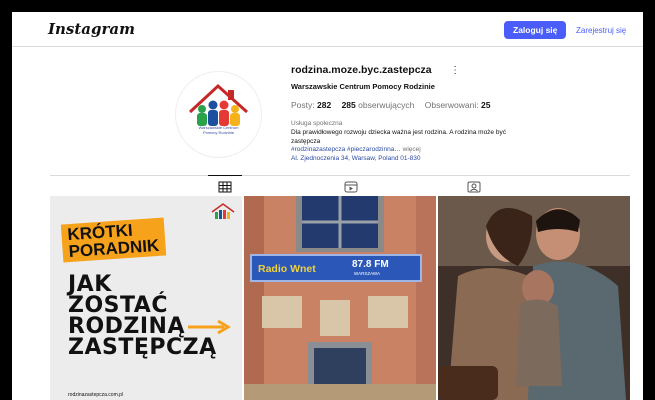  Describe the element at coordinates (317, 123) in the screenshot. I see `profile-category: Usługa społeczna` at that location.